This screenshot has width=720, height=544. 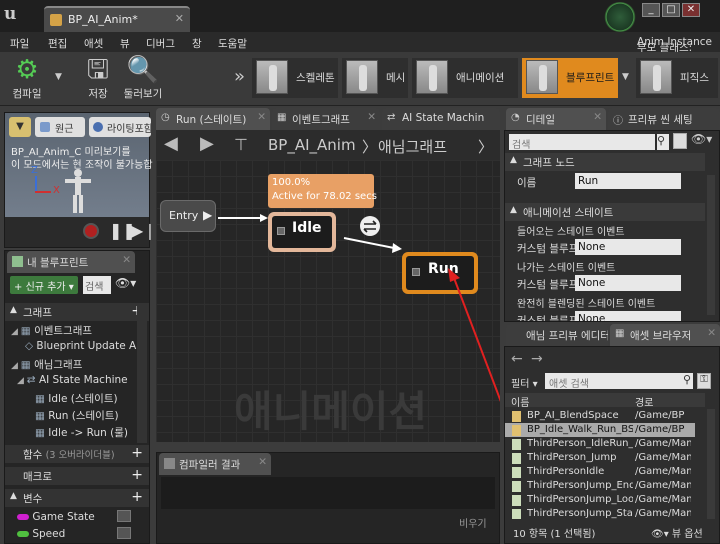 What do you see at coordinates (600, 472) in the screenshot?
I see `asset-row: ThirdPersonIdle/Game/Mann` at bounding box center [600, 472].